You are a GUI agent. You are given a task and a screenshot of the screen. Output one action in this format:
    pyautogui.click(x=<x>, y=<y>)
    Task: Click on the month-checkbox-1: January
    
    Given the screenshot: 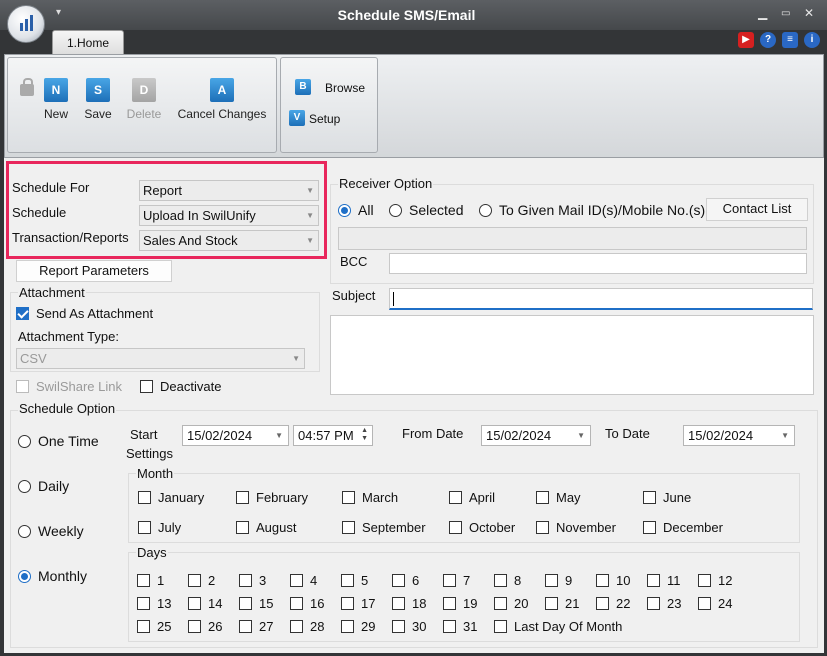 What is the action you would take?
    pyautogui.click(x=171, y=497)
    